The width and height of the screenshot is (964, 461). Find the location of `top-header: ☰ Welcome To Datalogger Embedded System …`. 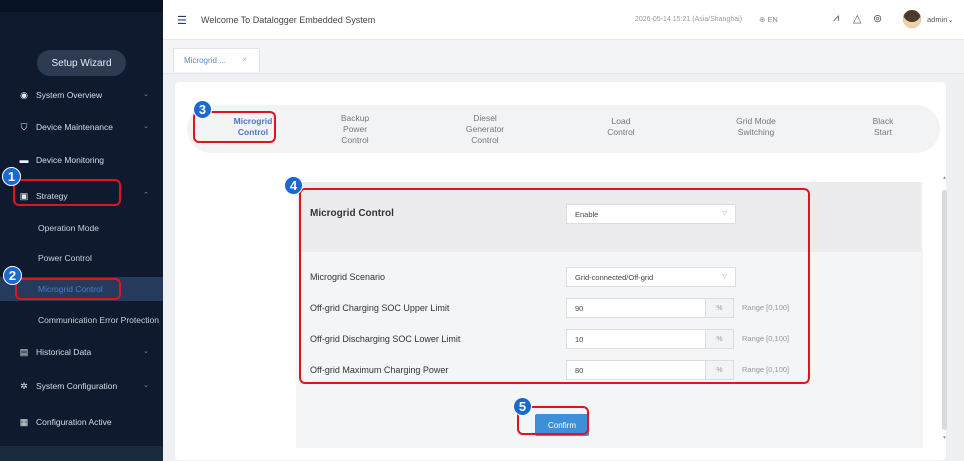

top-header: ☰ Welcome To Datalogger Embedded System … is located at coordinates (563, 20).